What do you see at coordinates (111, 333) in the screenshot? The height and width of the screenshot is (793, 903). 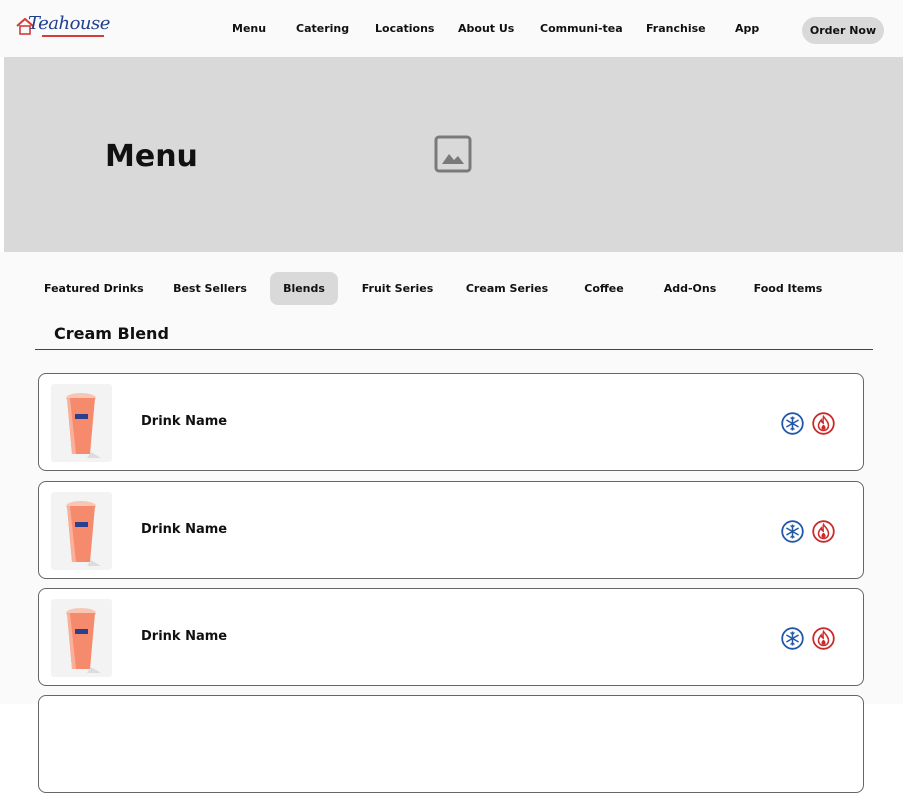 I see `section-title: Cream Blend` at bounding box center [111, 333].